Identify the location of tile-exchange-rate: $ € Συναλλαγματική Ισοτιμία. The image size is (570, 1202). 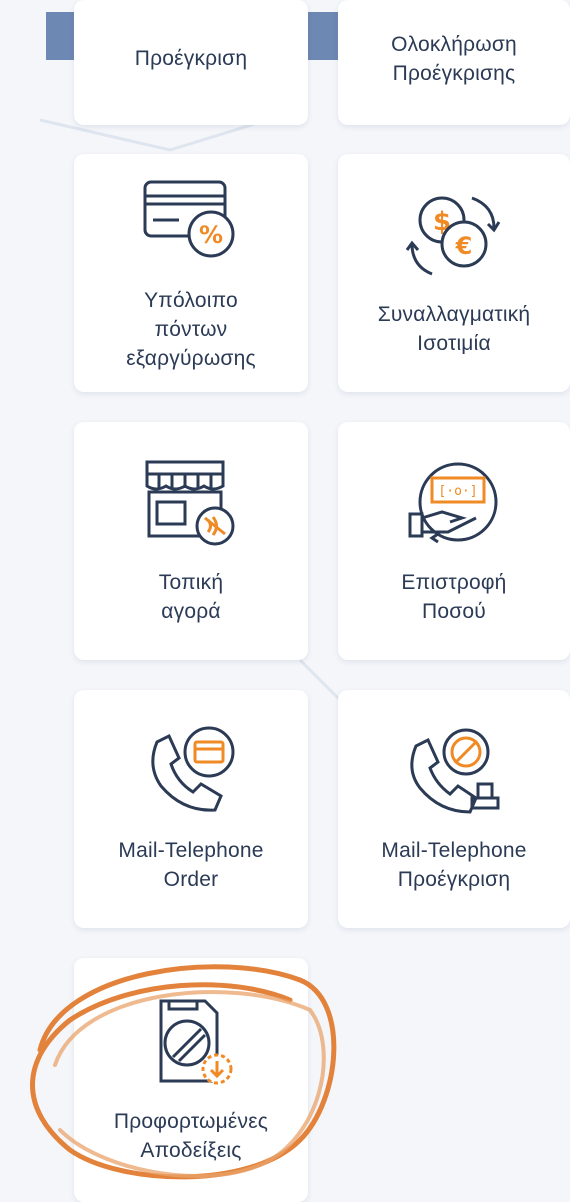
(454, 273).